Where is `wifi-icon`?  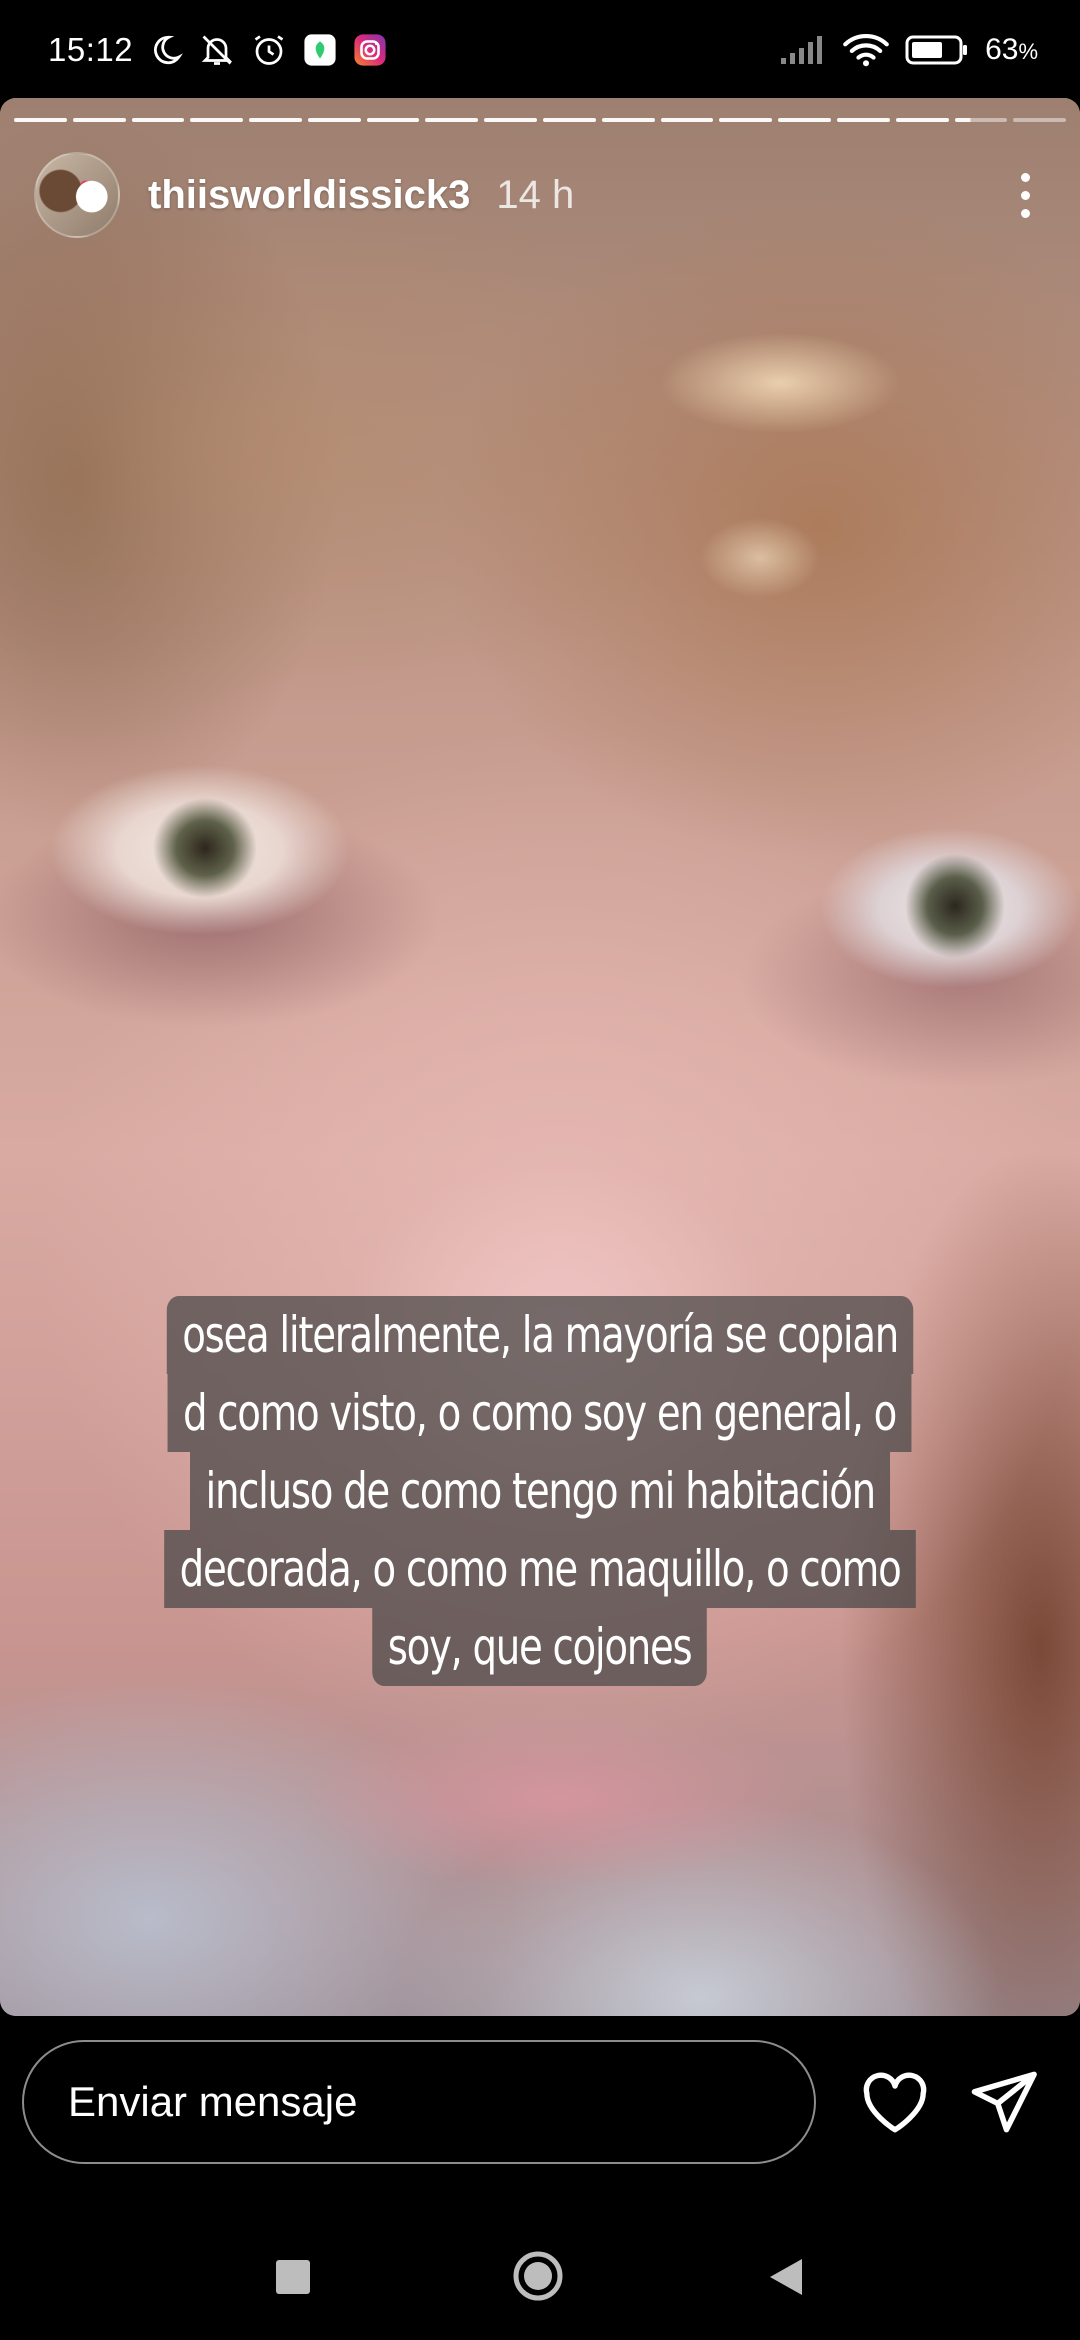
wifi-icon is located at coordinates (866, 50).